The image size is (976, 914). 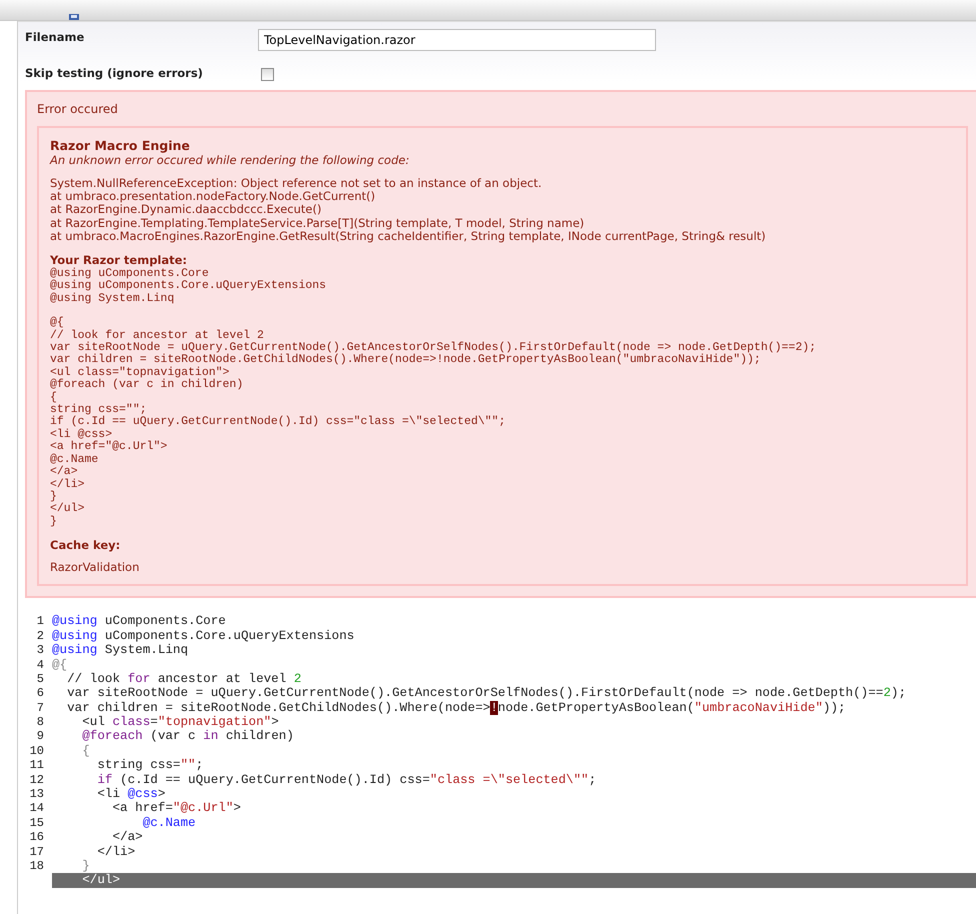 What do you see at coordinates (98, 410) in the screenshot?
I see `template-code-line: string css="";` at bounding box center [98, 410].